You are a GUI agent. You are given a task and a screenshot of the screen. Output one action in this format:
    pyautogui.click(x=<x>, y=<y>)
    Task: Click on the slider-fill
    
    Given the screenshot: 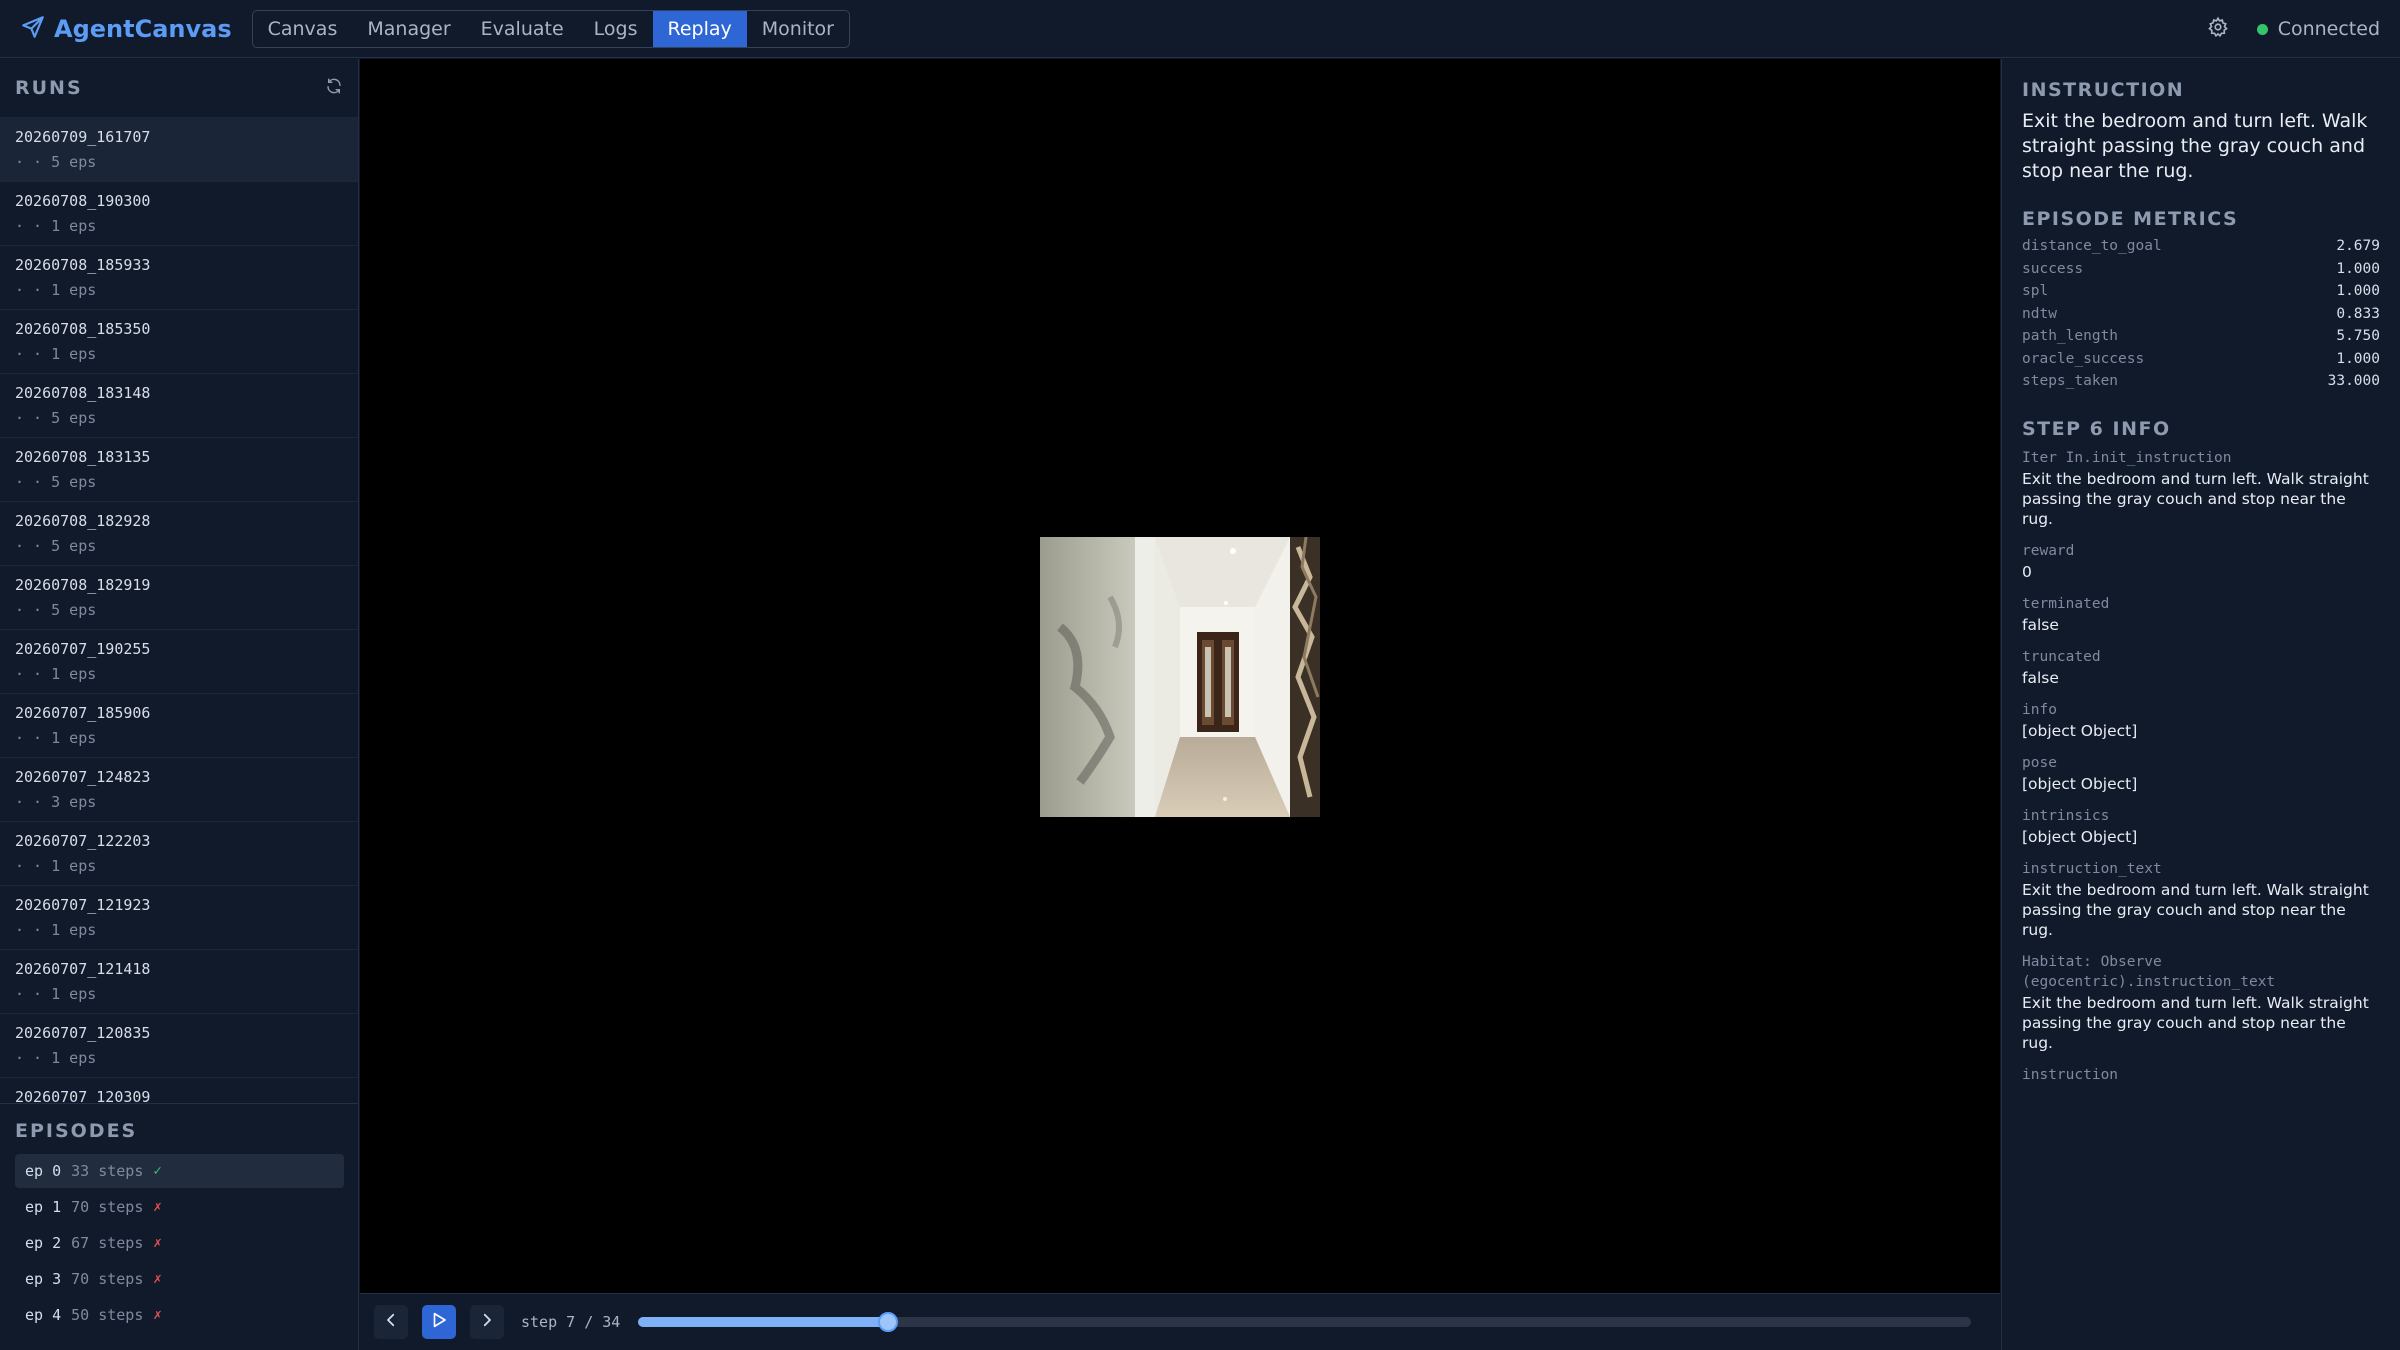 What is the action you would take?
    pyautogui.click(x=763, y=1322)
    